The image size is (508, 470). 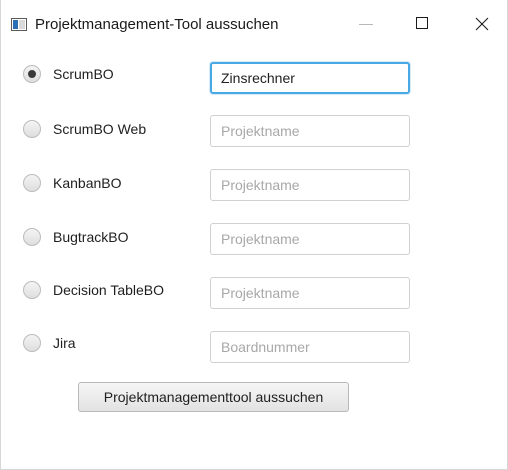 What do you see at coordinates (32, 343) in the screenshot?
I see `radio-jira` at bounding box center [32, 343].